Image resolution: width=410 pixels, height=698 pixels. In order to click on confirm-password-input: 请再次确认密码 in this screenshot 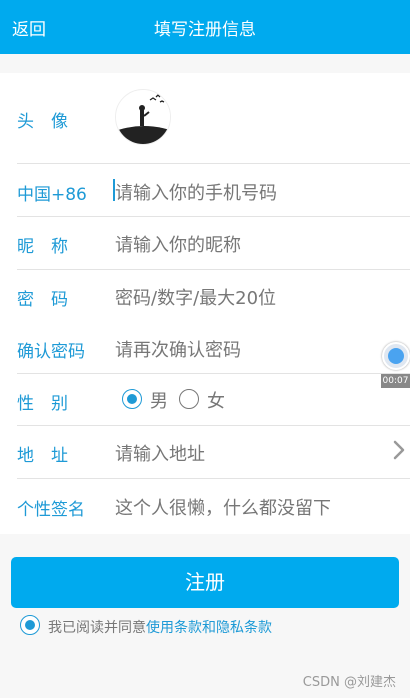, I will do `click(178, 349)`.